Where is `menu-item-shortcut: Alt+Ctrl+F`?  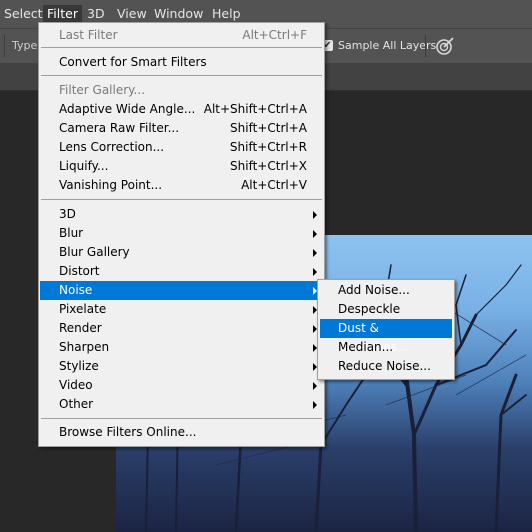 menu-item-shortcut: Alt+Ctrl+F is located at coordinates (274, 35).